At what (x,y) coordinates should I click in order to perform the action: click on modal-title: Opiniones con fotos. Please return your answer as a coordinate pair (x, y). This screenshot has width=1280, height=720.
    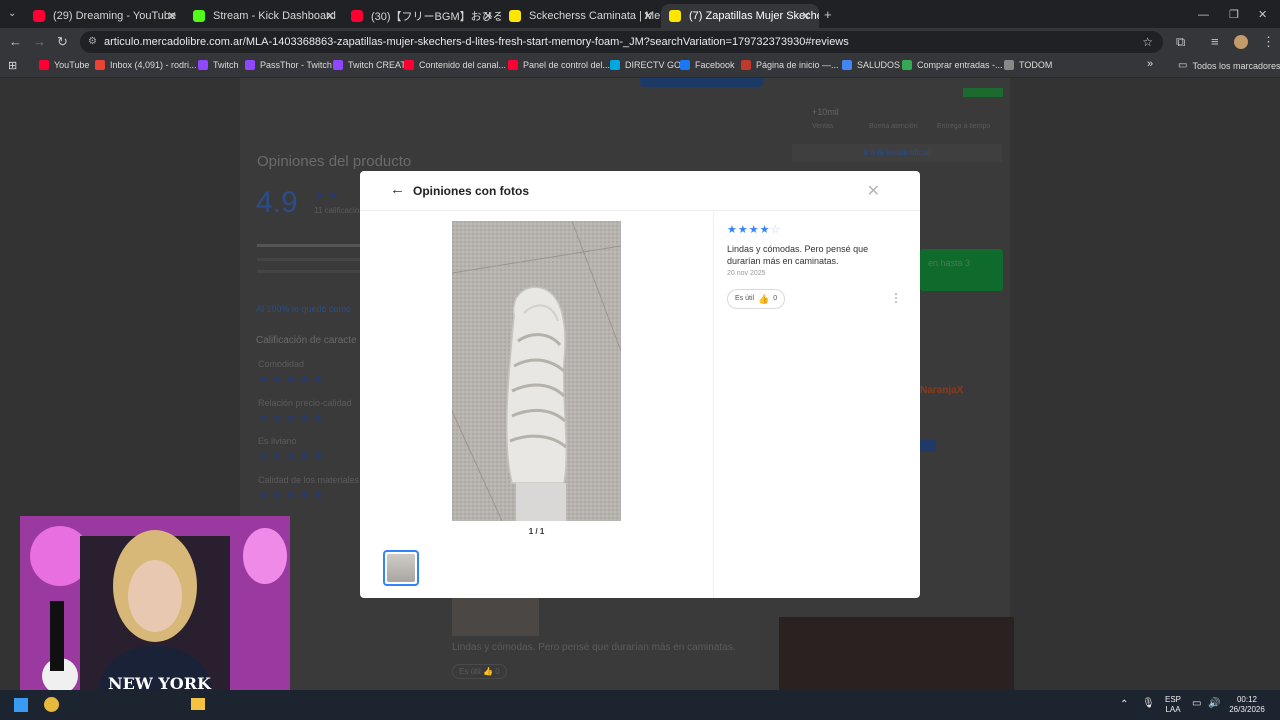
    Looking at the image, I should click on (471, 191).